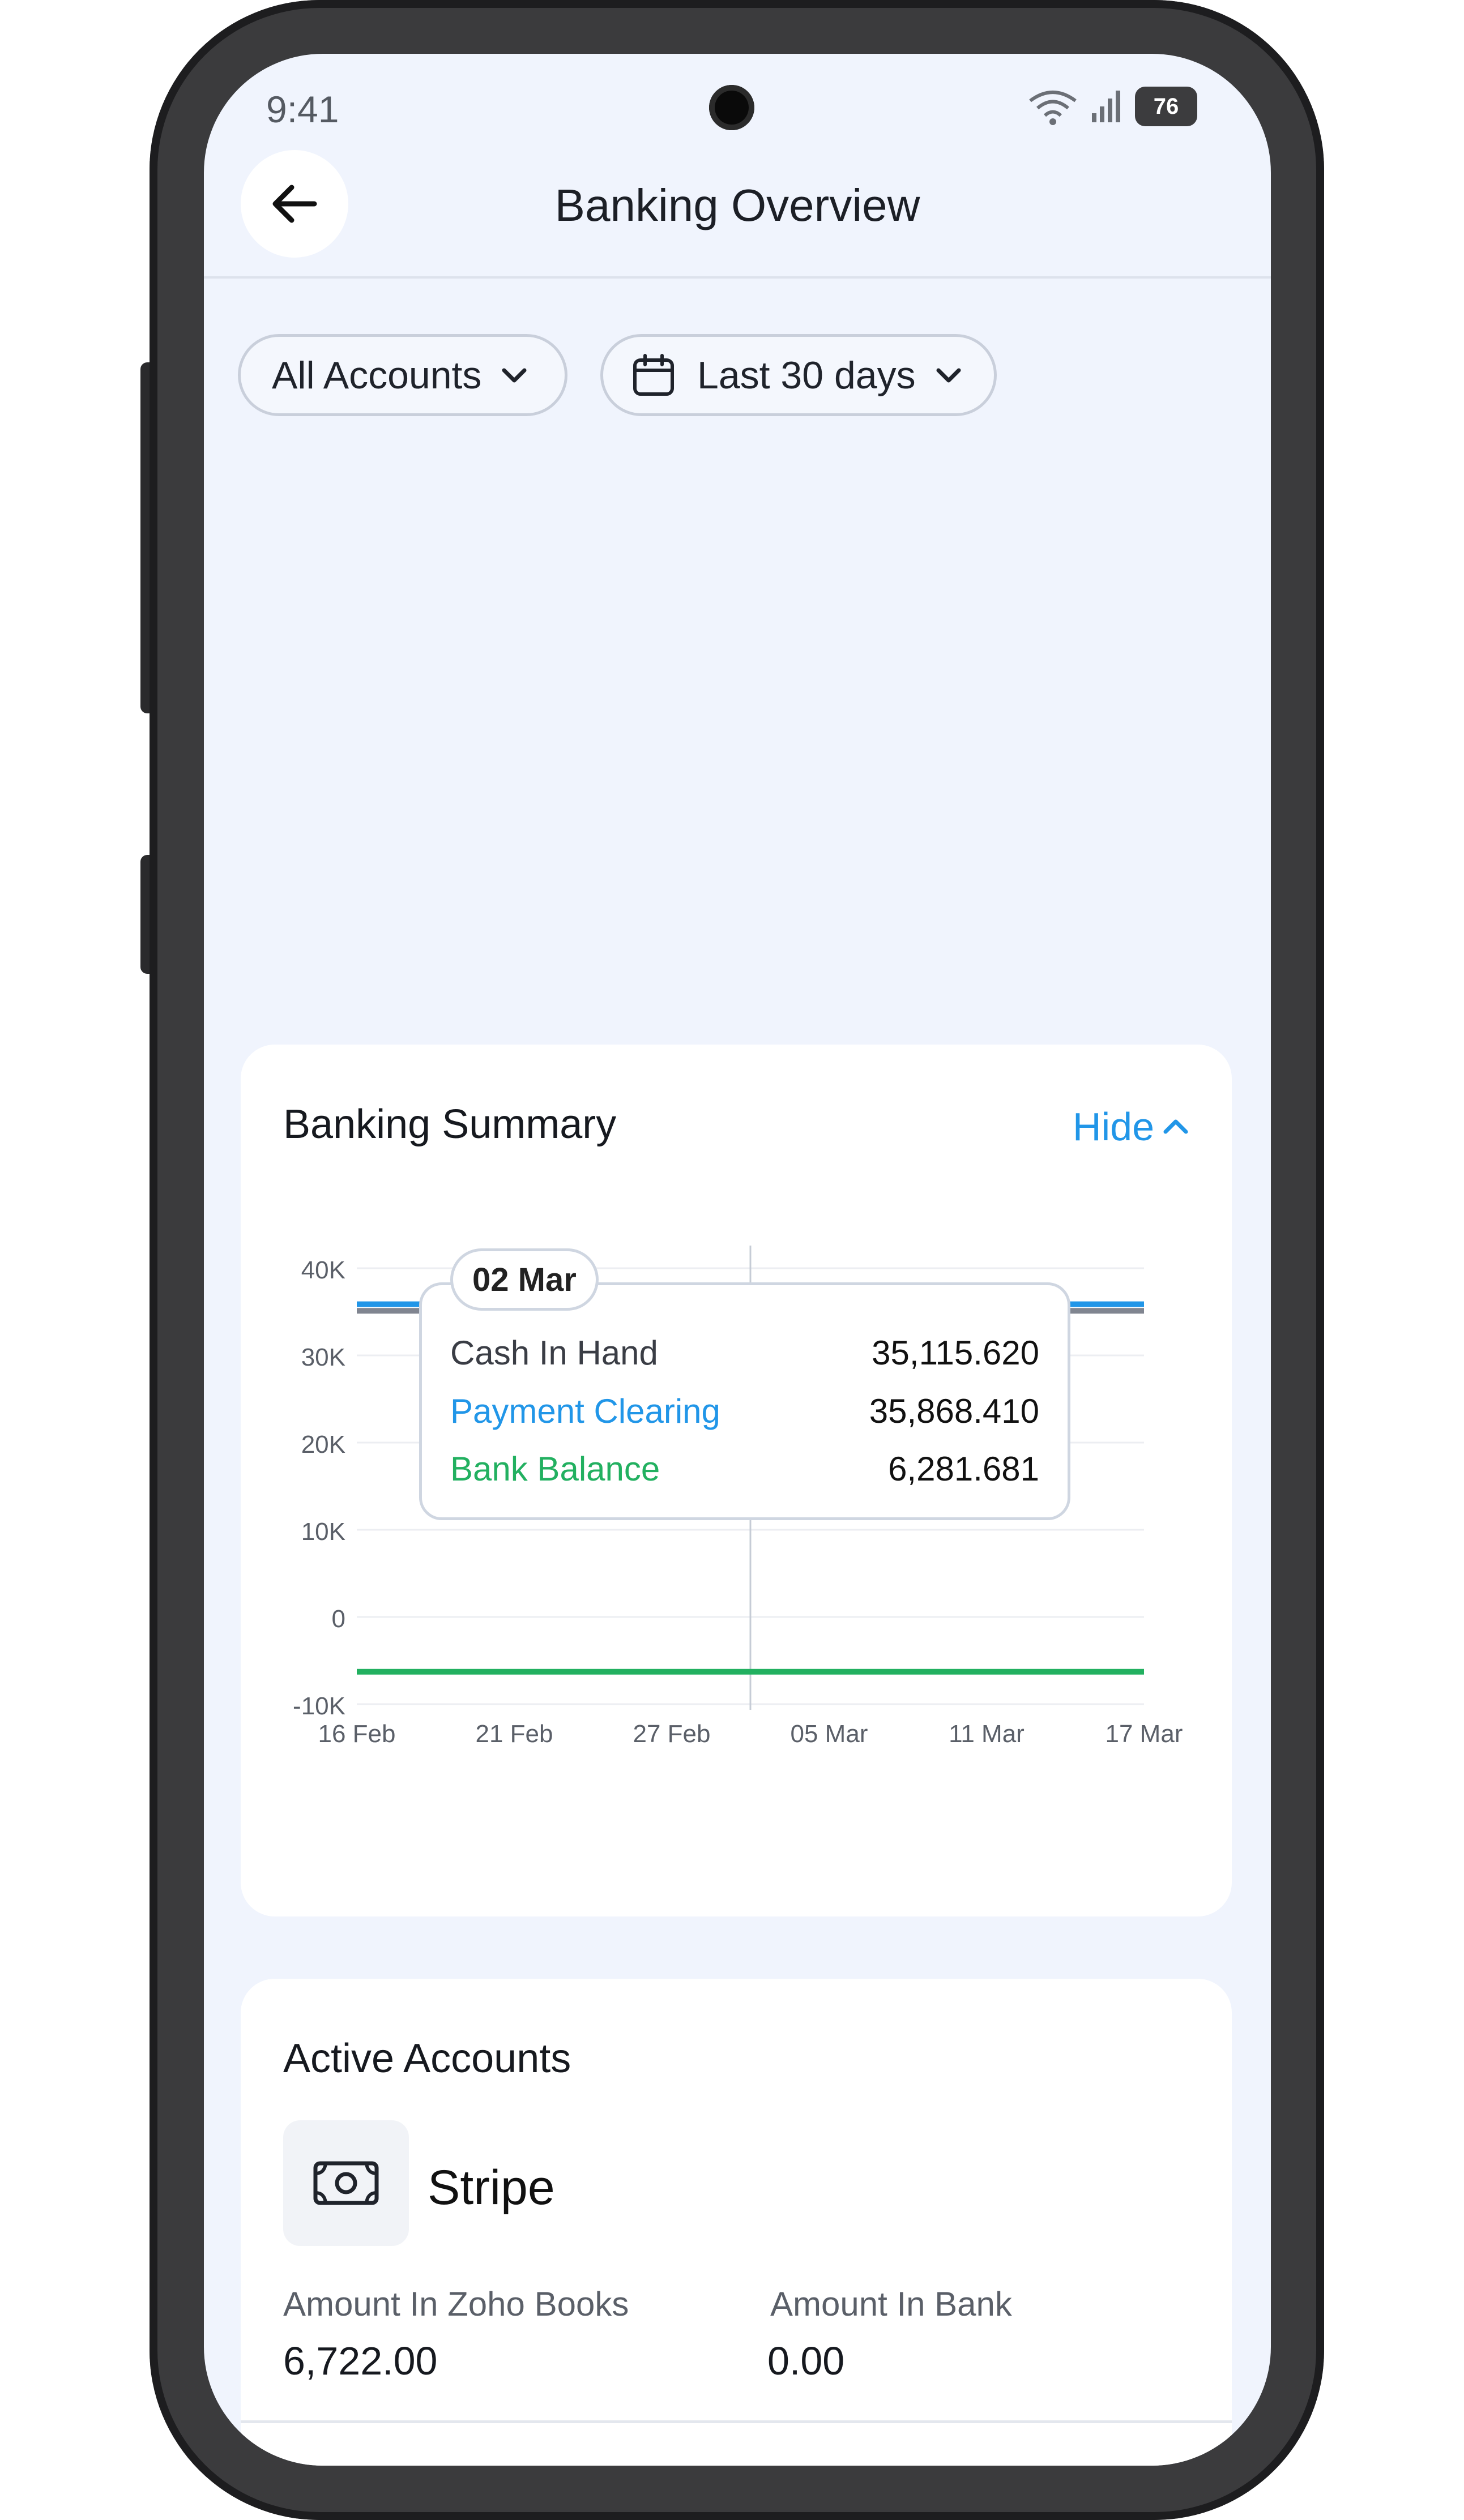 The height and width of the screenshot is (2520, 1464). I want to click on battery-icon: 76, so click(1166, 106).